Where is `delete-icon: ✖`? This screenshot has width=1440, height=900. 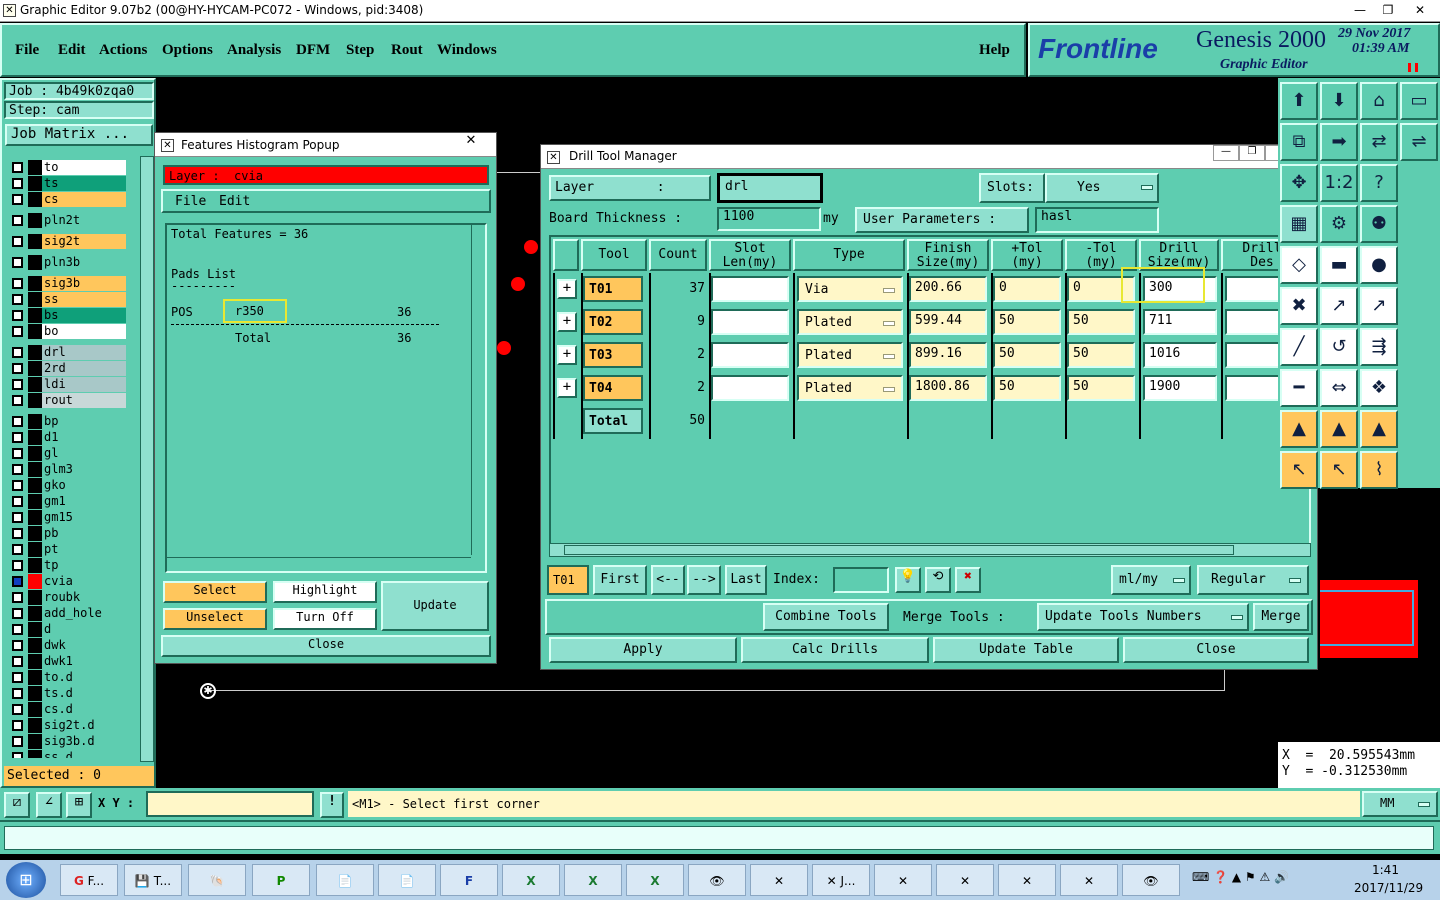 delete-icon: ✖ is located at coordinates (968, 580).